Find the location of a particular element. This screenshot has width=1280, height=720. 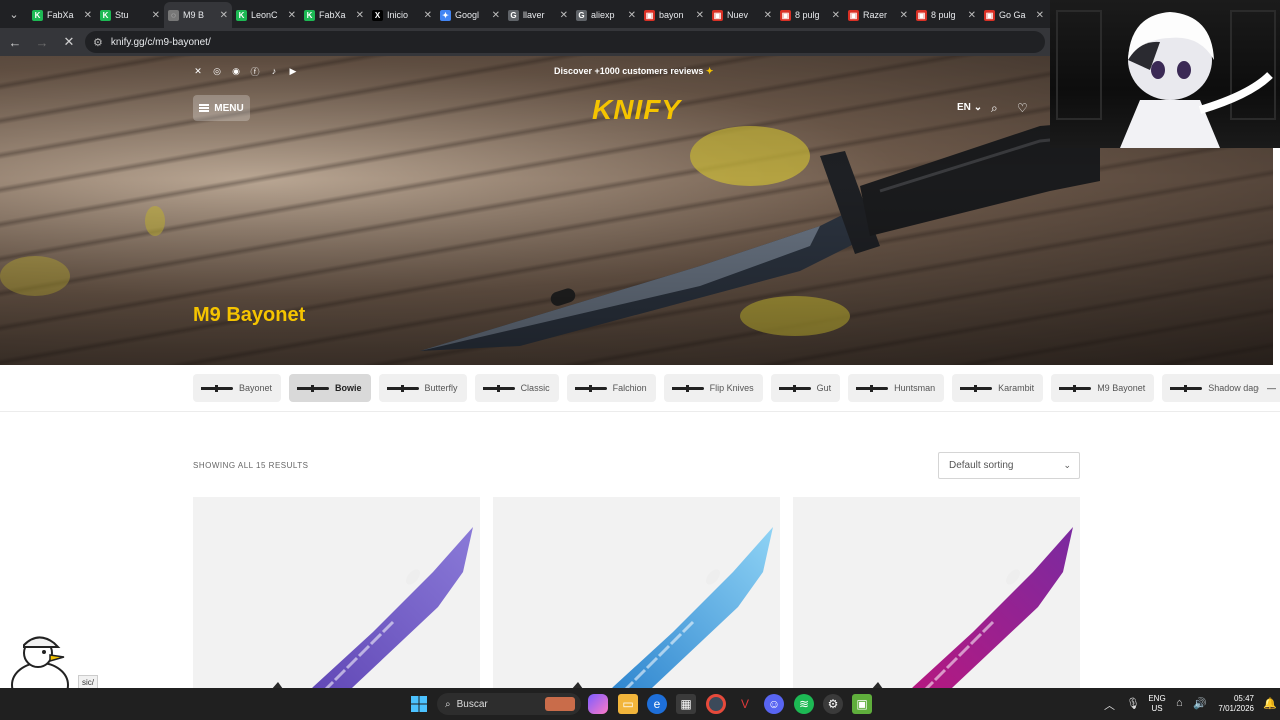

taskbar-search-box: ⌕ Buscar is located at coordinates (509, 704).